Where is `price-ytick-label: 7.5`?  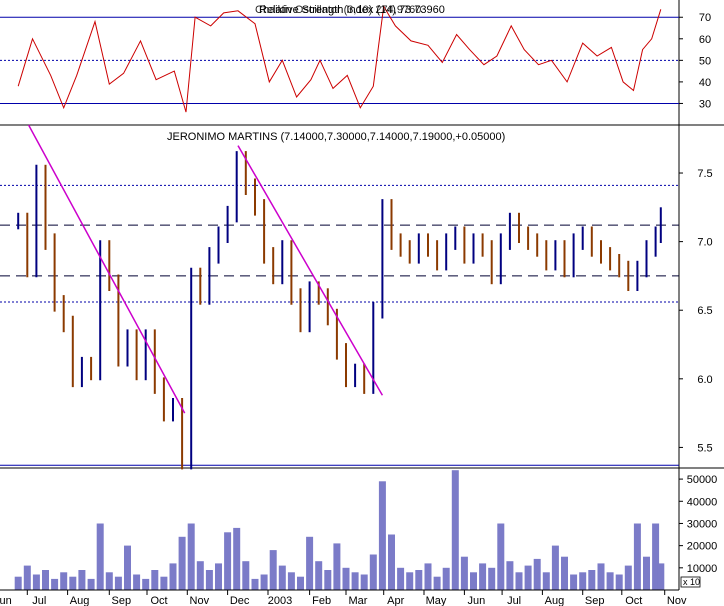
price-ytick-label: 7.5 is located at coordinates (704, 174).